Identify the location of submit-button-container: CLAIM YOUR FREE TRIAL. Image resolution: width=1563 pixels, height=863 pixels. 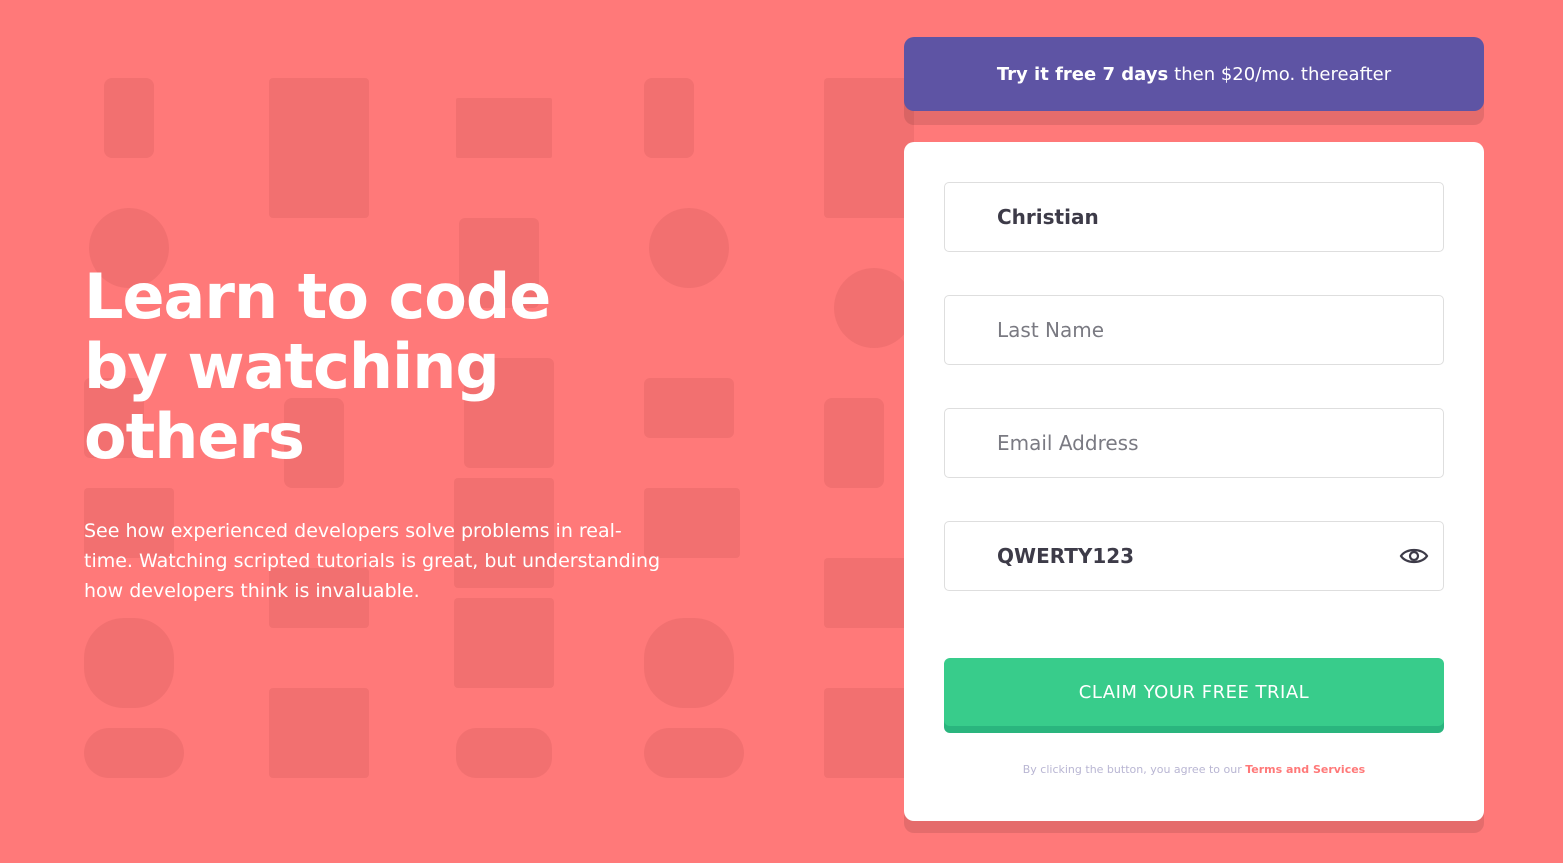
(1194, 695).